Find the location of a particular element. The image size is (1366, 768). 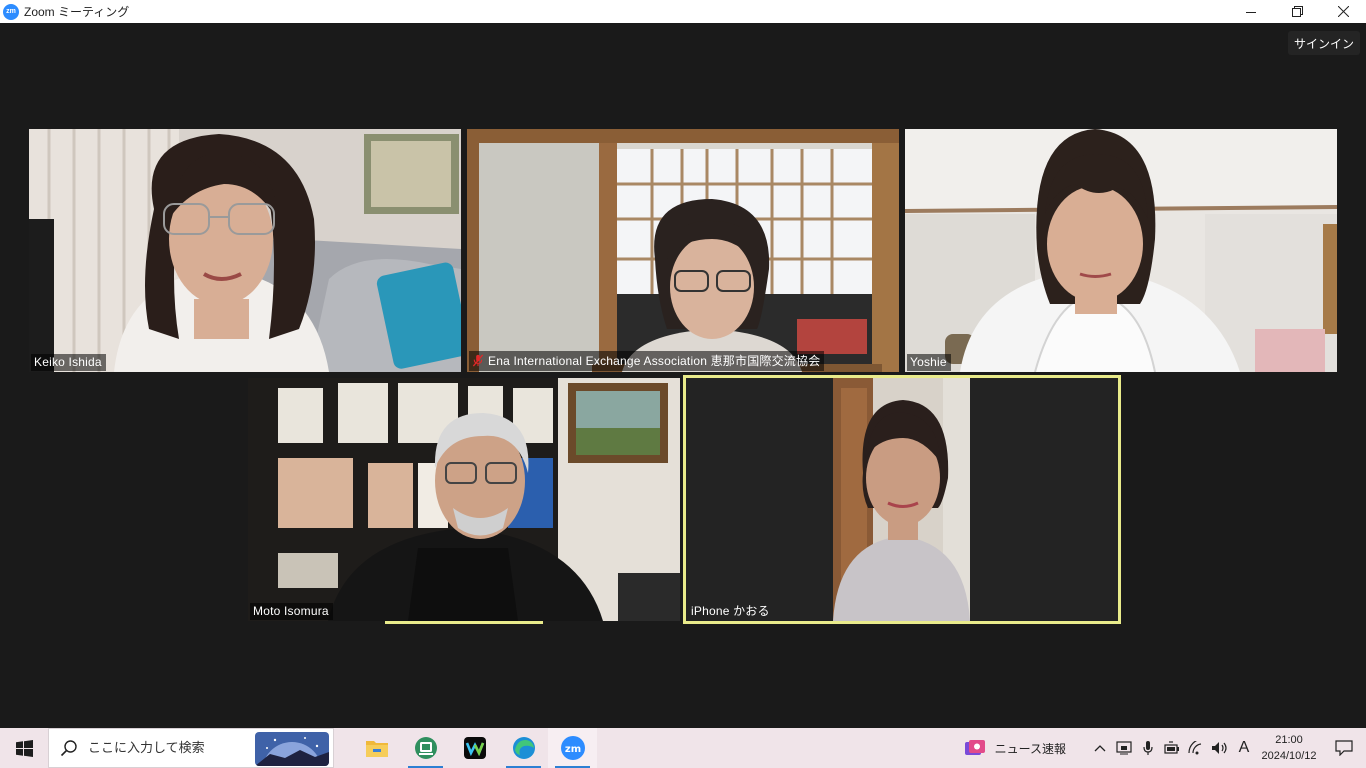

taskbar-edge is located at coordinates (523, 748).